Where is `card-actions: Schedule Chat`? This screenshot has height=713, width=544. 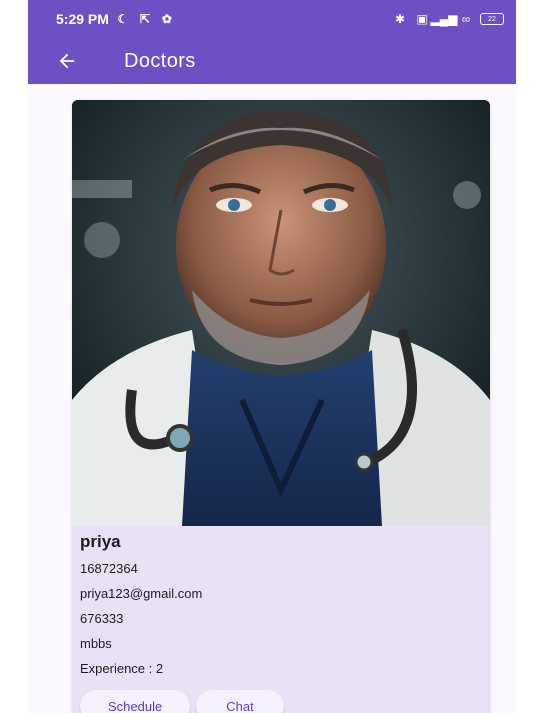 card-actions: Schedule Chat is located at coordinates (182, 701).